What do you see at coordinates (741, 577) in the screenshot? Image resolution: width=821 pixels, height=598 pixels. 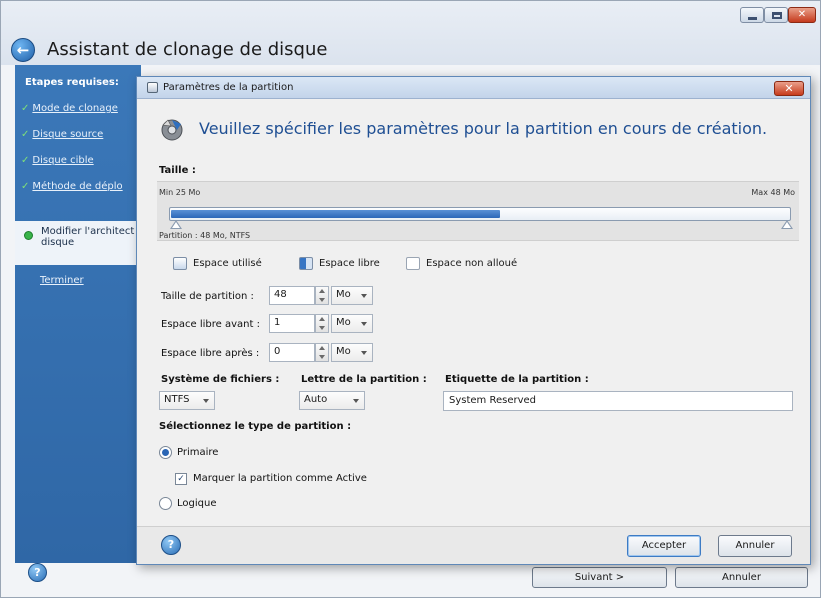 I see `wizard-cancel-button: Annuler` at bounding box center [741, 577].